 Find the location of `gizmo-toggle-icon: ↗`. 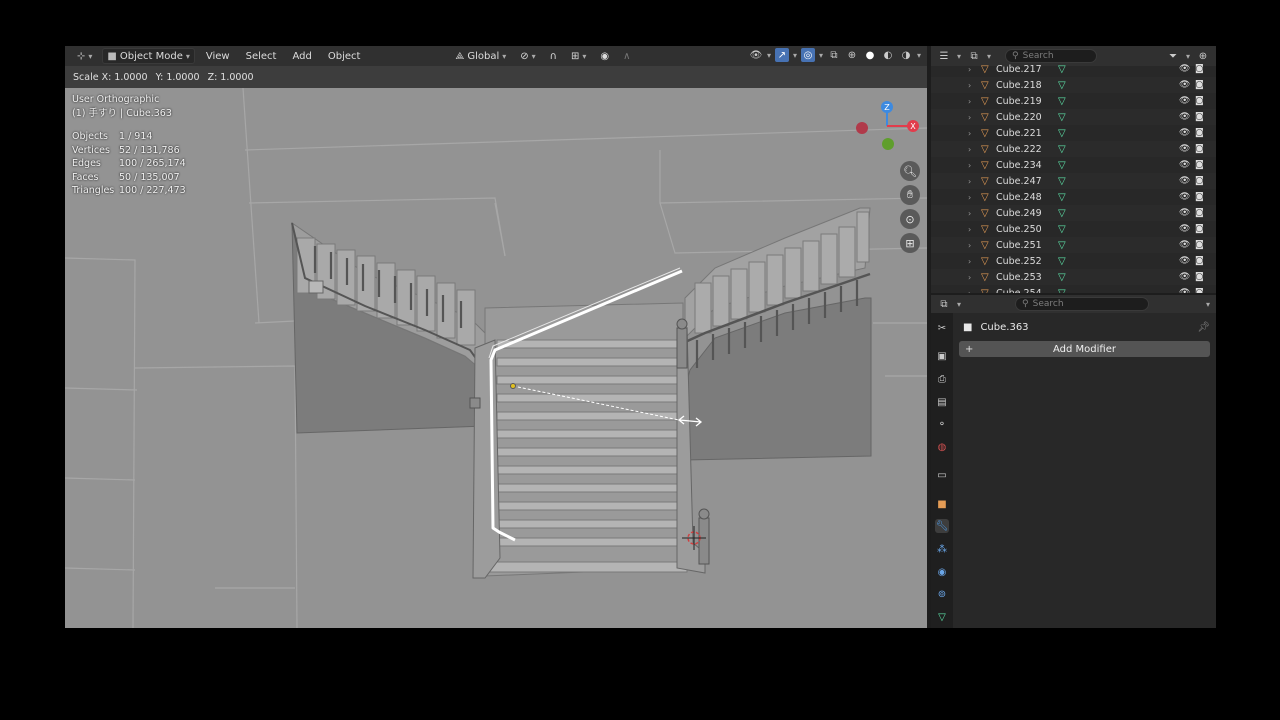

gizmo-toggle-icon: ↗ is located at coordinates (781, 55).